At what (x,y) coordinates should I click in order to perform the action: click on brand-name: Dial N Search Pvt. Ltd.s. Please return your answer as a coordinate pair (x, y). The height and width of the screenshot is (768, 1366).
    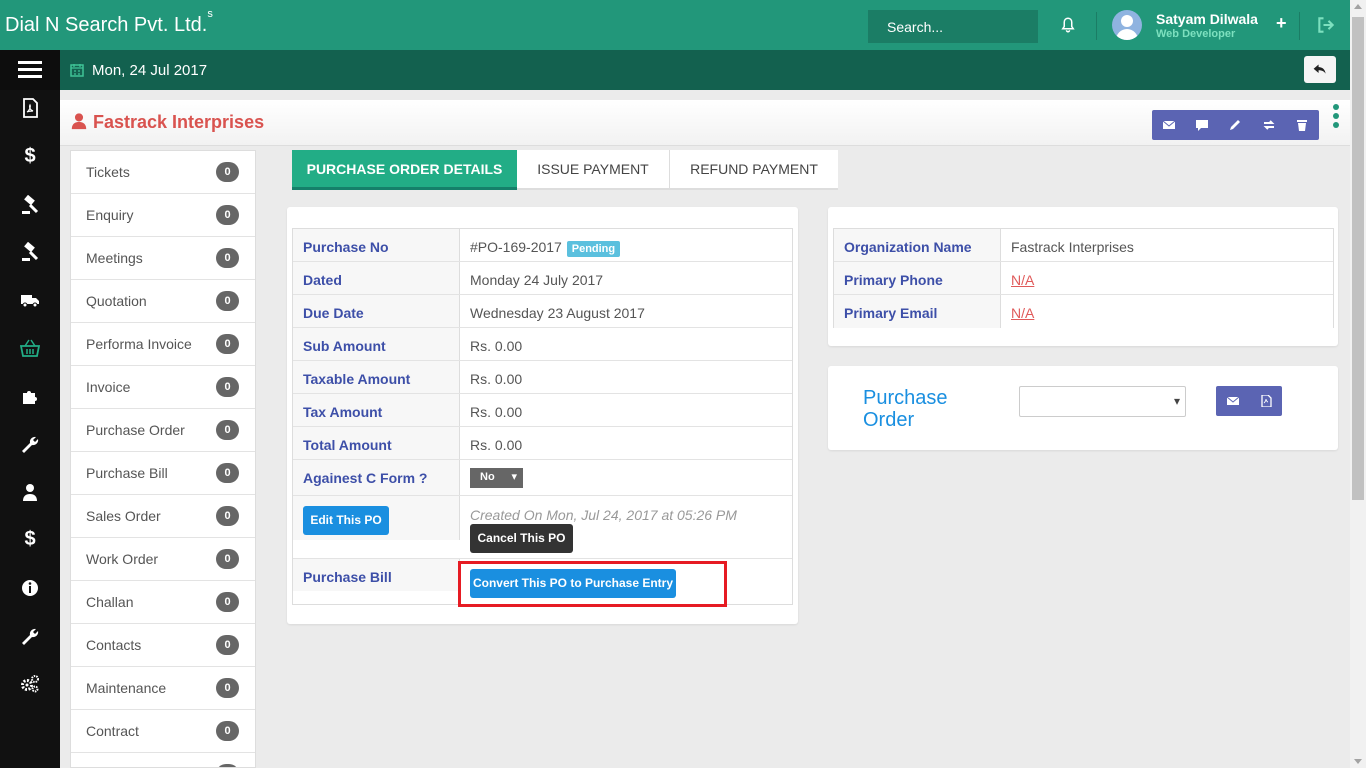
    Looking at the image, I should click on (109, 22).